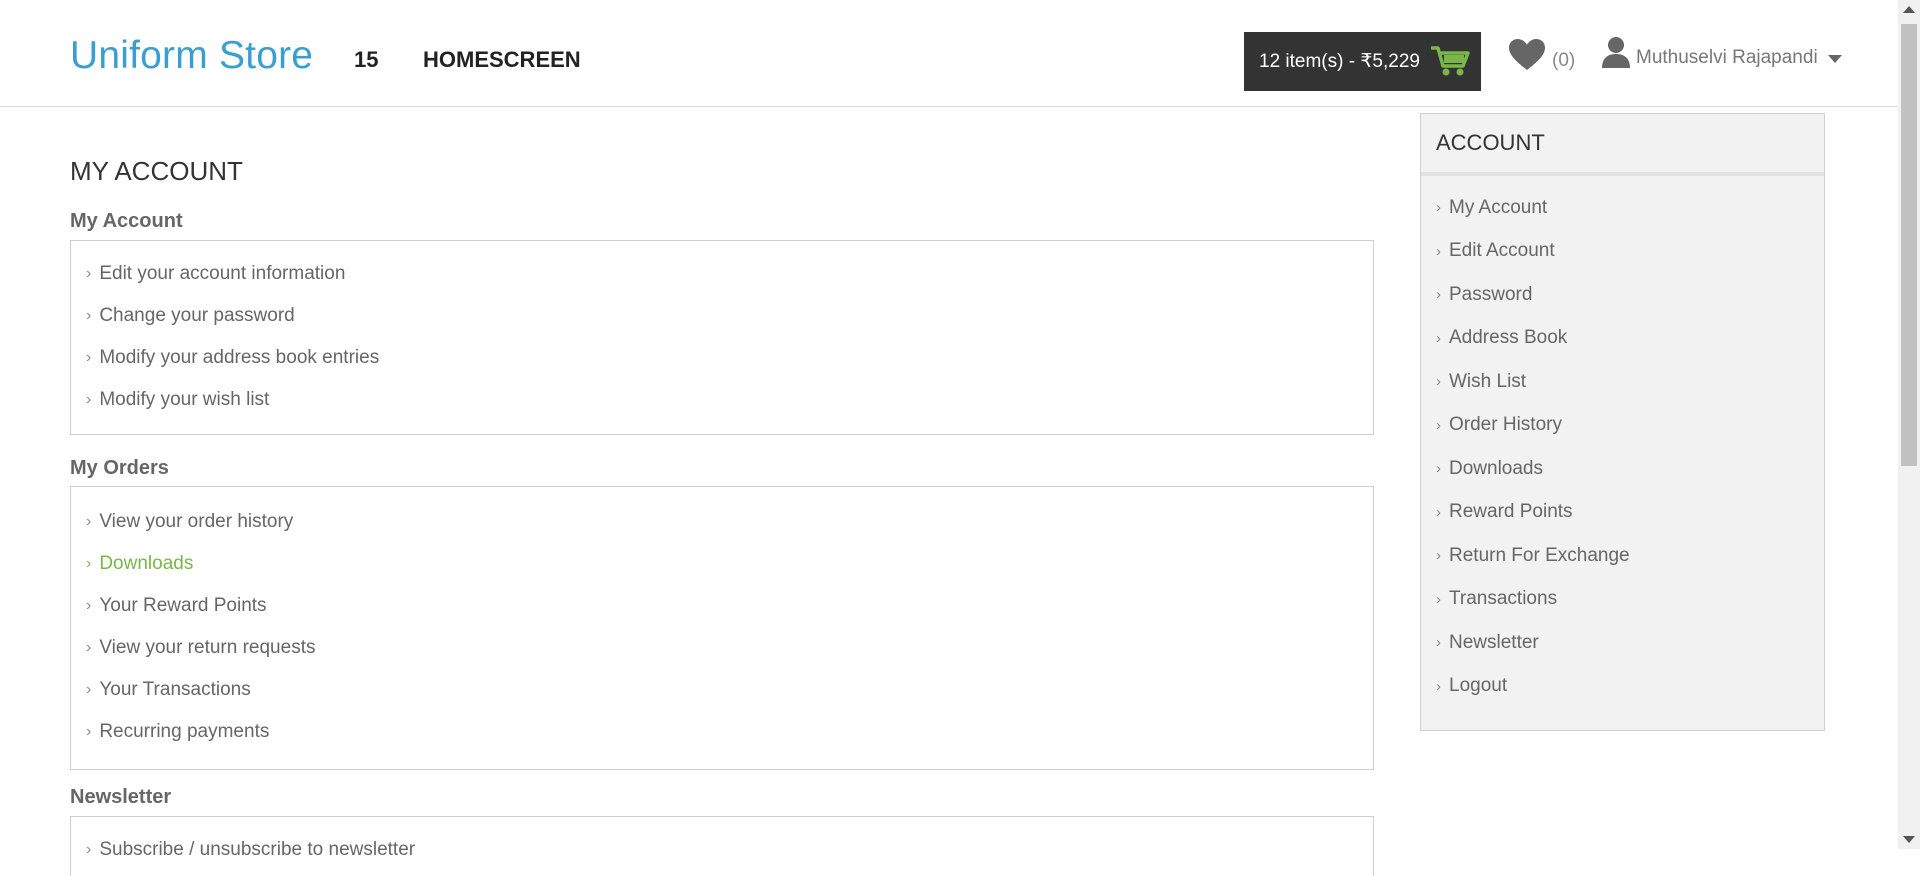 This screenshot has height=876, width=1920. I want to click on wishlist-count: (0), so click(1564, 60).